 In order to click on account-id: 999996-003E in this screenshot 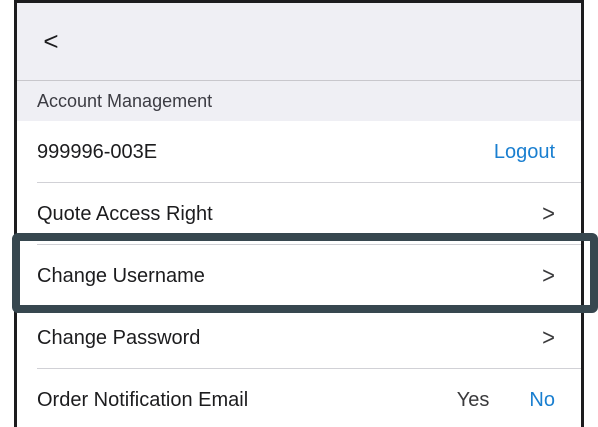, I will do `click(97, 151)`.